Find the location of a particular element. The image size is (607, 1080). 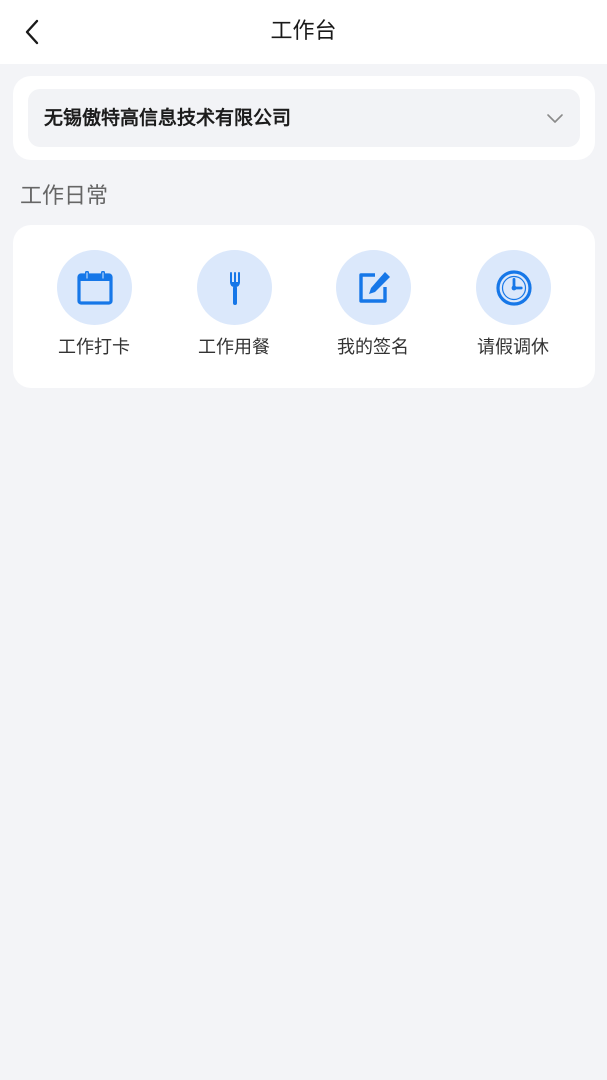

fork-icon is located at coordinates (234, 288).